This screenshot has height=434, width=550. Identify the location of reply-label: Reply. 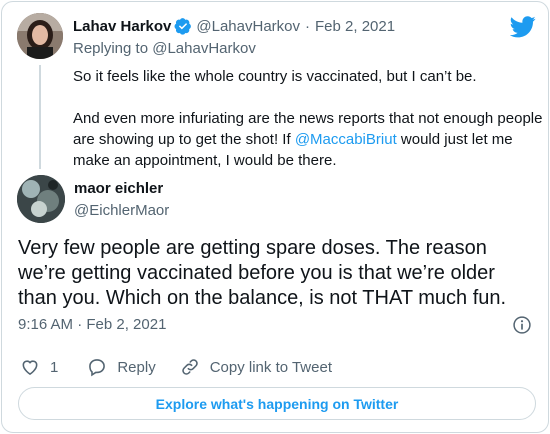
(136, 367).